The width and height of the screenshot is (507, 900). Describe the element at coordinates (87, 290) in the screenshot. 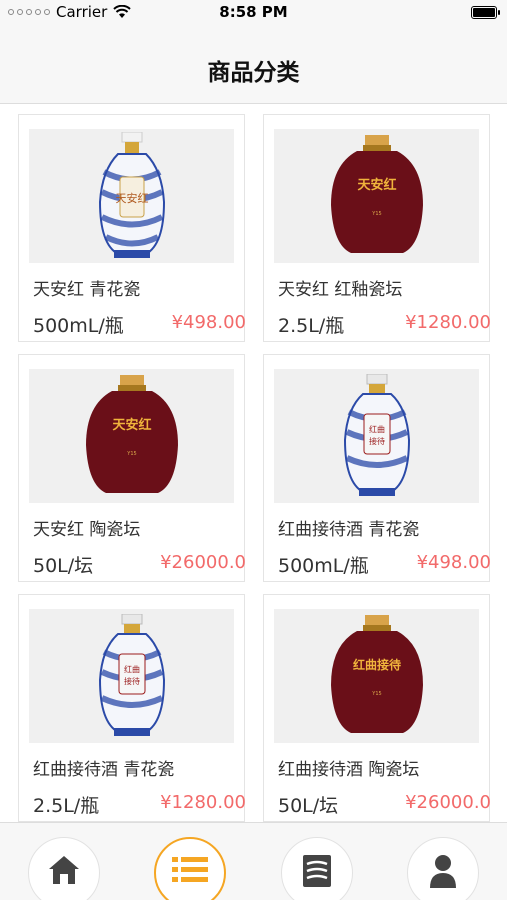

I see `product-name: 天安红 青花瓷` at that location.